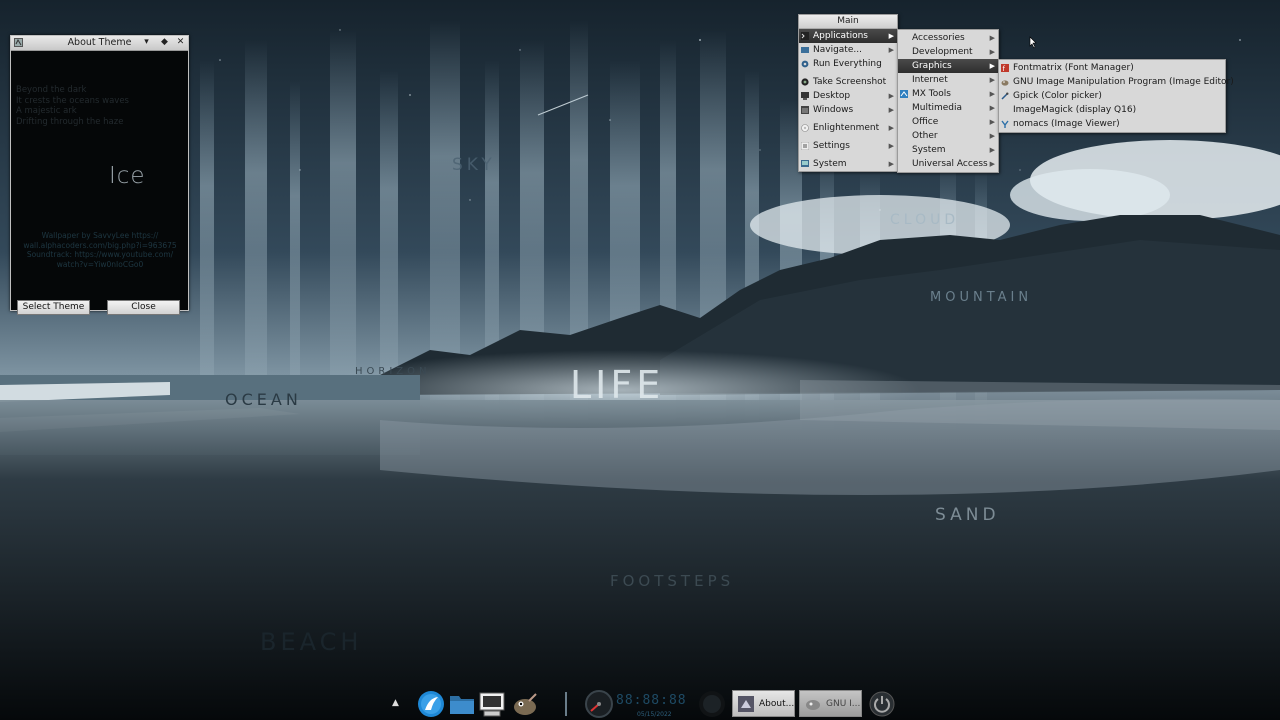 The height and width of the screenshot is (720, 1280). What do you see at coordinates (948, 122) in the screenshot?
I see `menu-item-office: Office ▶` at bounding box center [948, 122].